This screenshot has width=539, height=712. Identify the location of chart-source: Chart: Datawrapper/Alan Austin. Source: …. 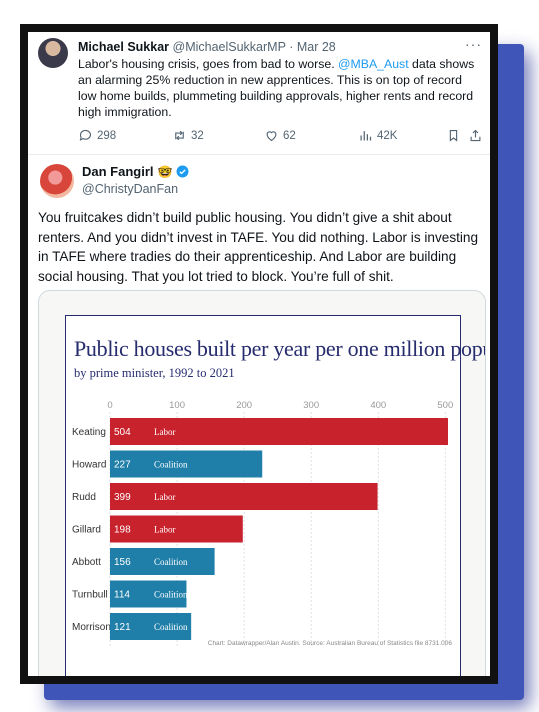
(329, 643).